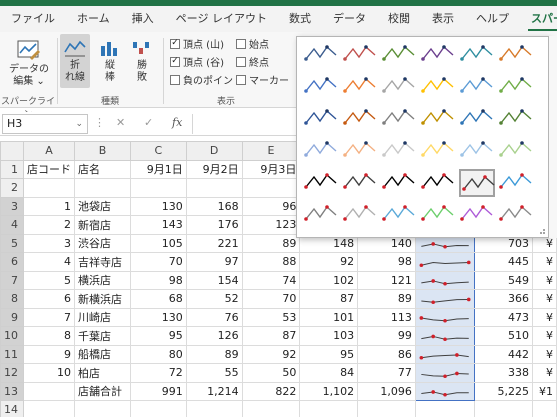  What do you see at coordinates (142, 61) in the screenshot?
I see `winloss-type-button: 勝 敗` at bounding box center [142, 61].